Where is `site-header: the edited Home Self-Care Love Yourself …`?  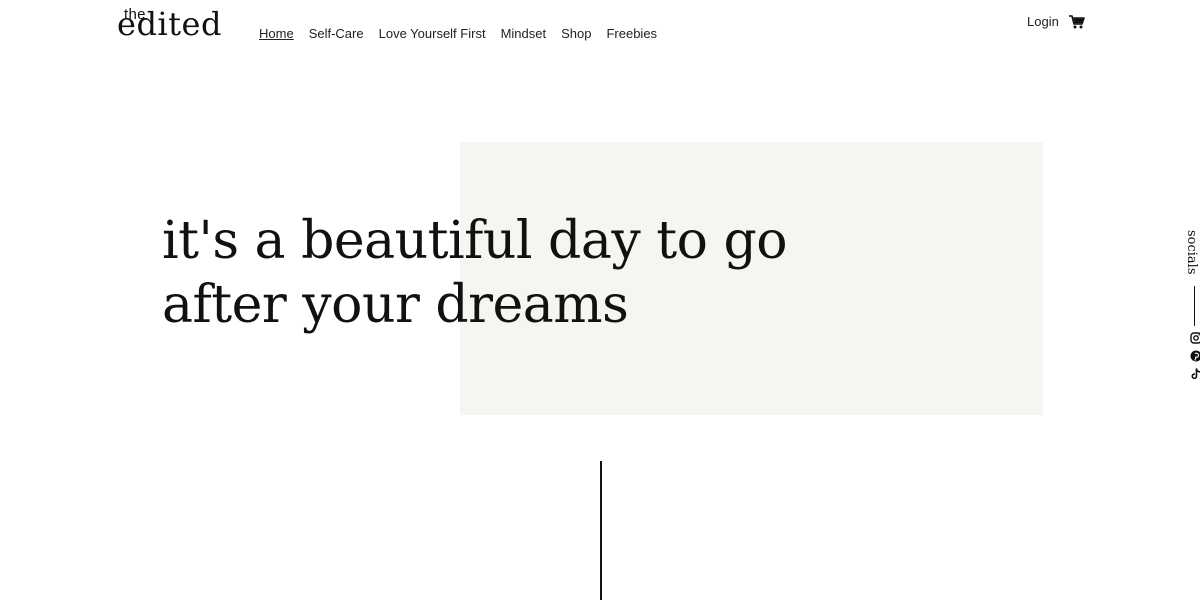
site-header: the edited Home Self-Care Love Yourself … is located at coordinates (600, 30).